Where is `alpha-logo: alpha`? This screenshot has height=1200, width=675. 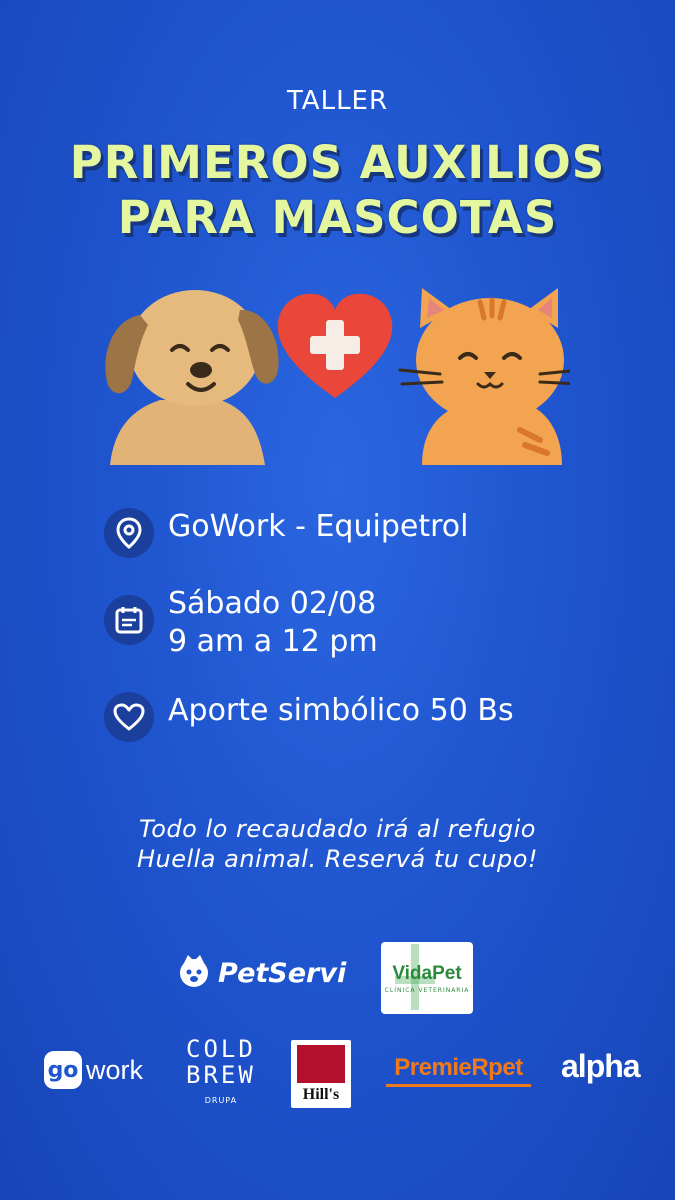
alpha-logo: alpha is located at coordinates (601, 1066).